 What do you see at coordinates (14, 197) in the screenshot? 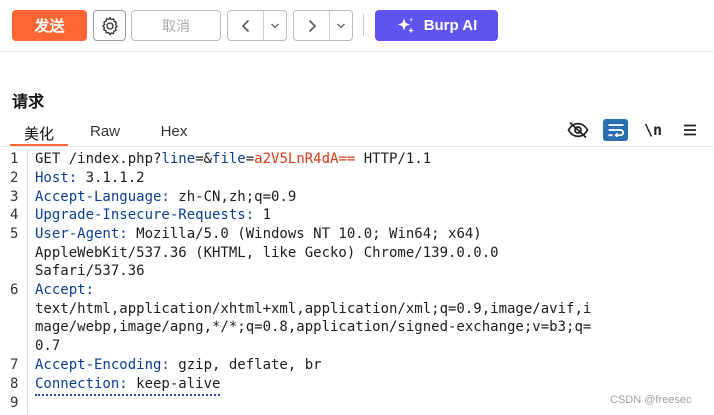
I see `line-number: 3` at bounding box center [14, 197].